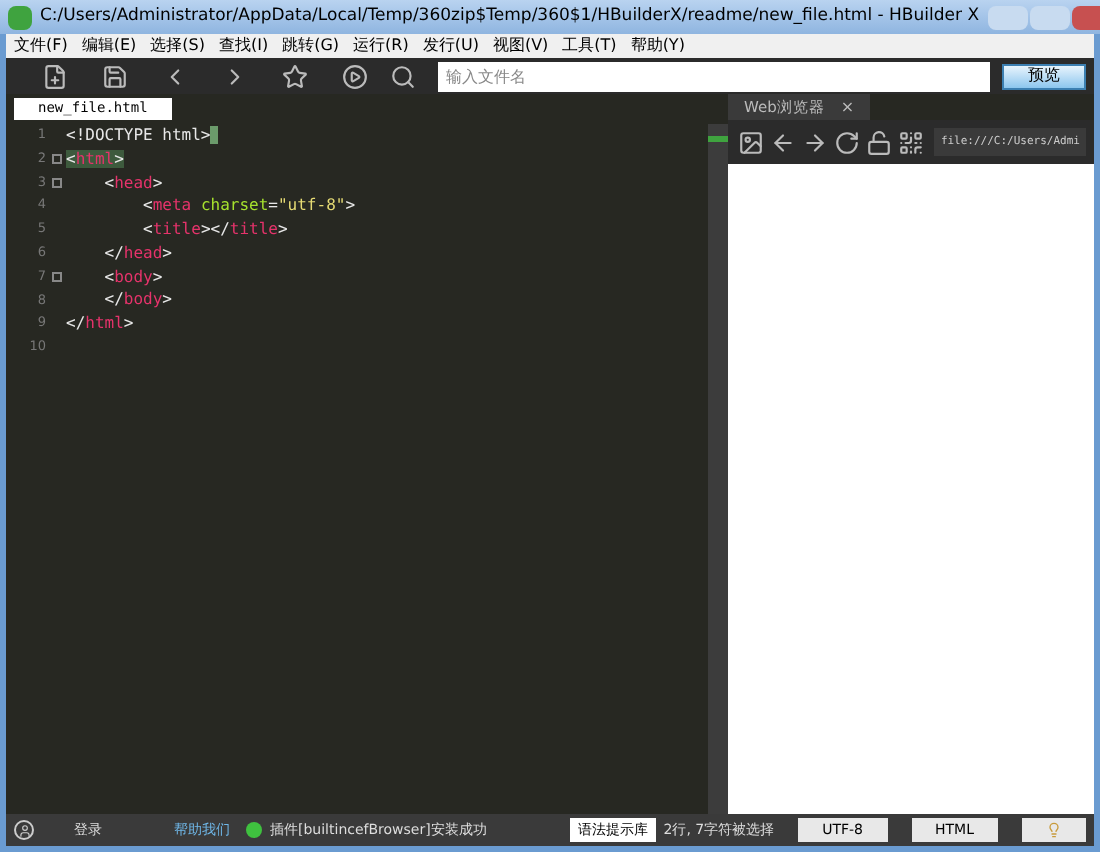  I want to click on menu-item: 选择(S), so click(177, 46).